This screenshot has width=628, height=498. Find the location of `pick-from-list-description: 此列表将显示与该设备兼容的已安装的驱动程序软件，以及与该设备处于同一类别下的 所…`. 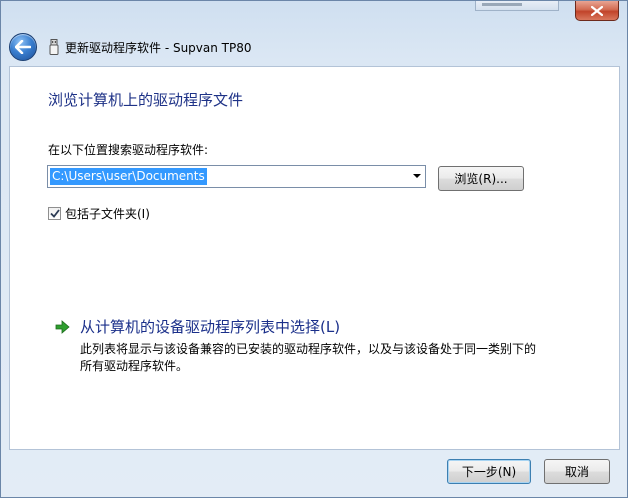

pick-from-list-description: 此列表将显示与该设备兼容的已安装的驱动程序软件，以及与该设备处于同一类别下的 所… is located at coordinates (320, 358).